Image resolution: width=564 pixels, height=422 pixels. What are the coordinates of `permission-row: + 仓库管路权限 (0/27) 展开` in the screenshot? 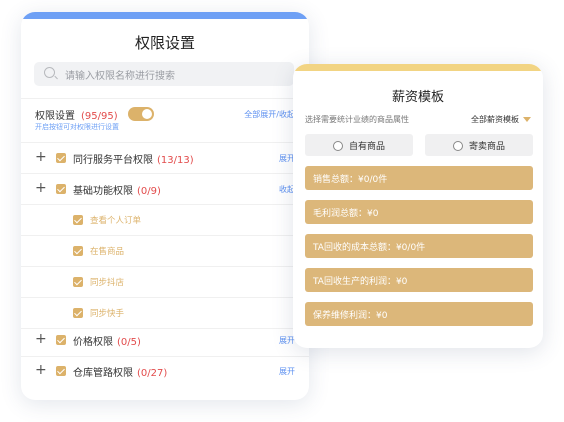 It's located at (165, 371).